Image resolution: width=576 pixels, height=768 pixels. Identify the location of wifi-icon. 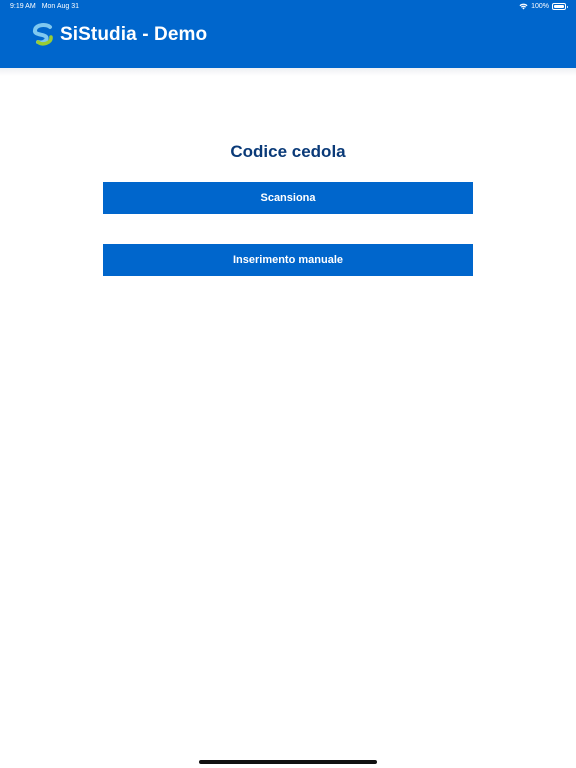
(523, 6).